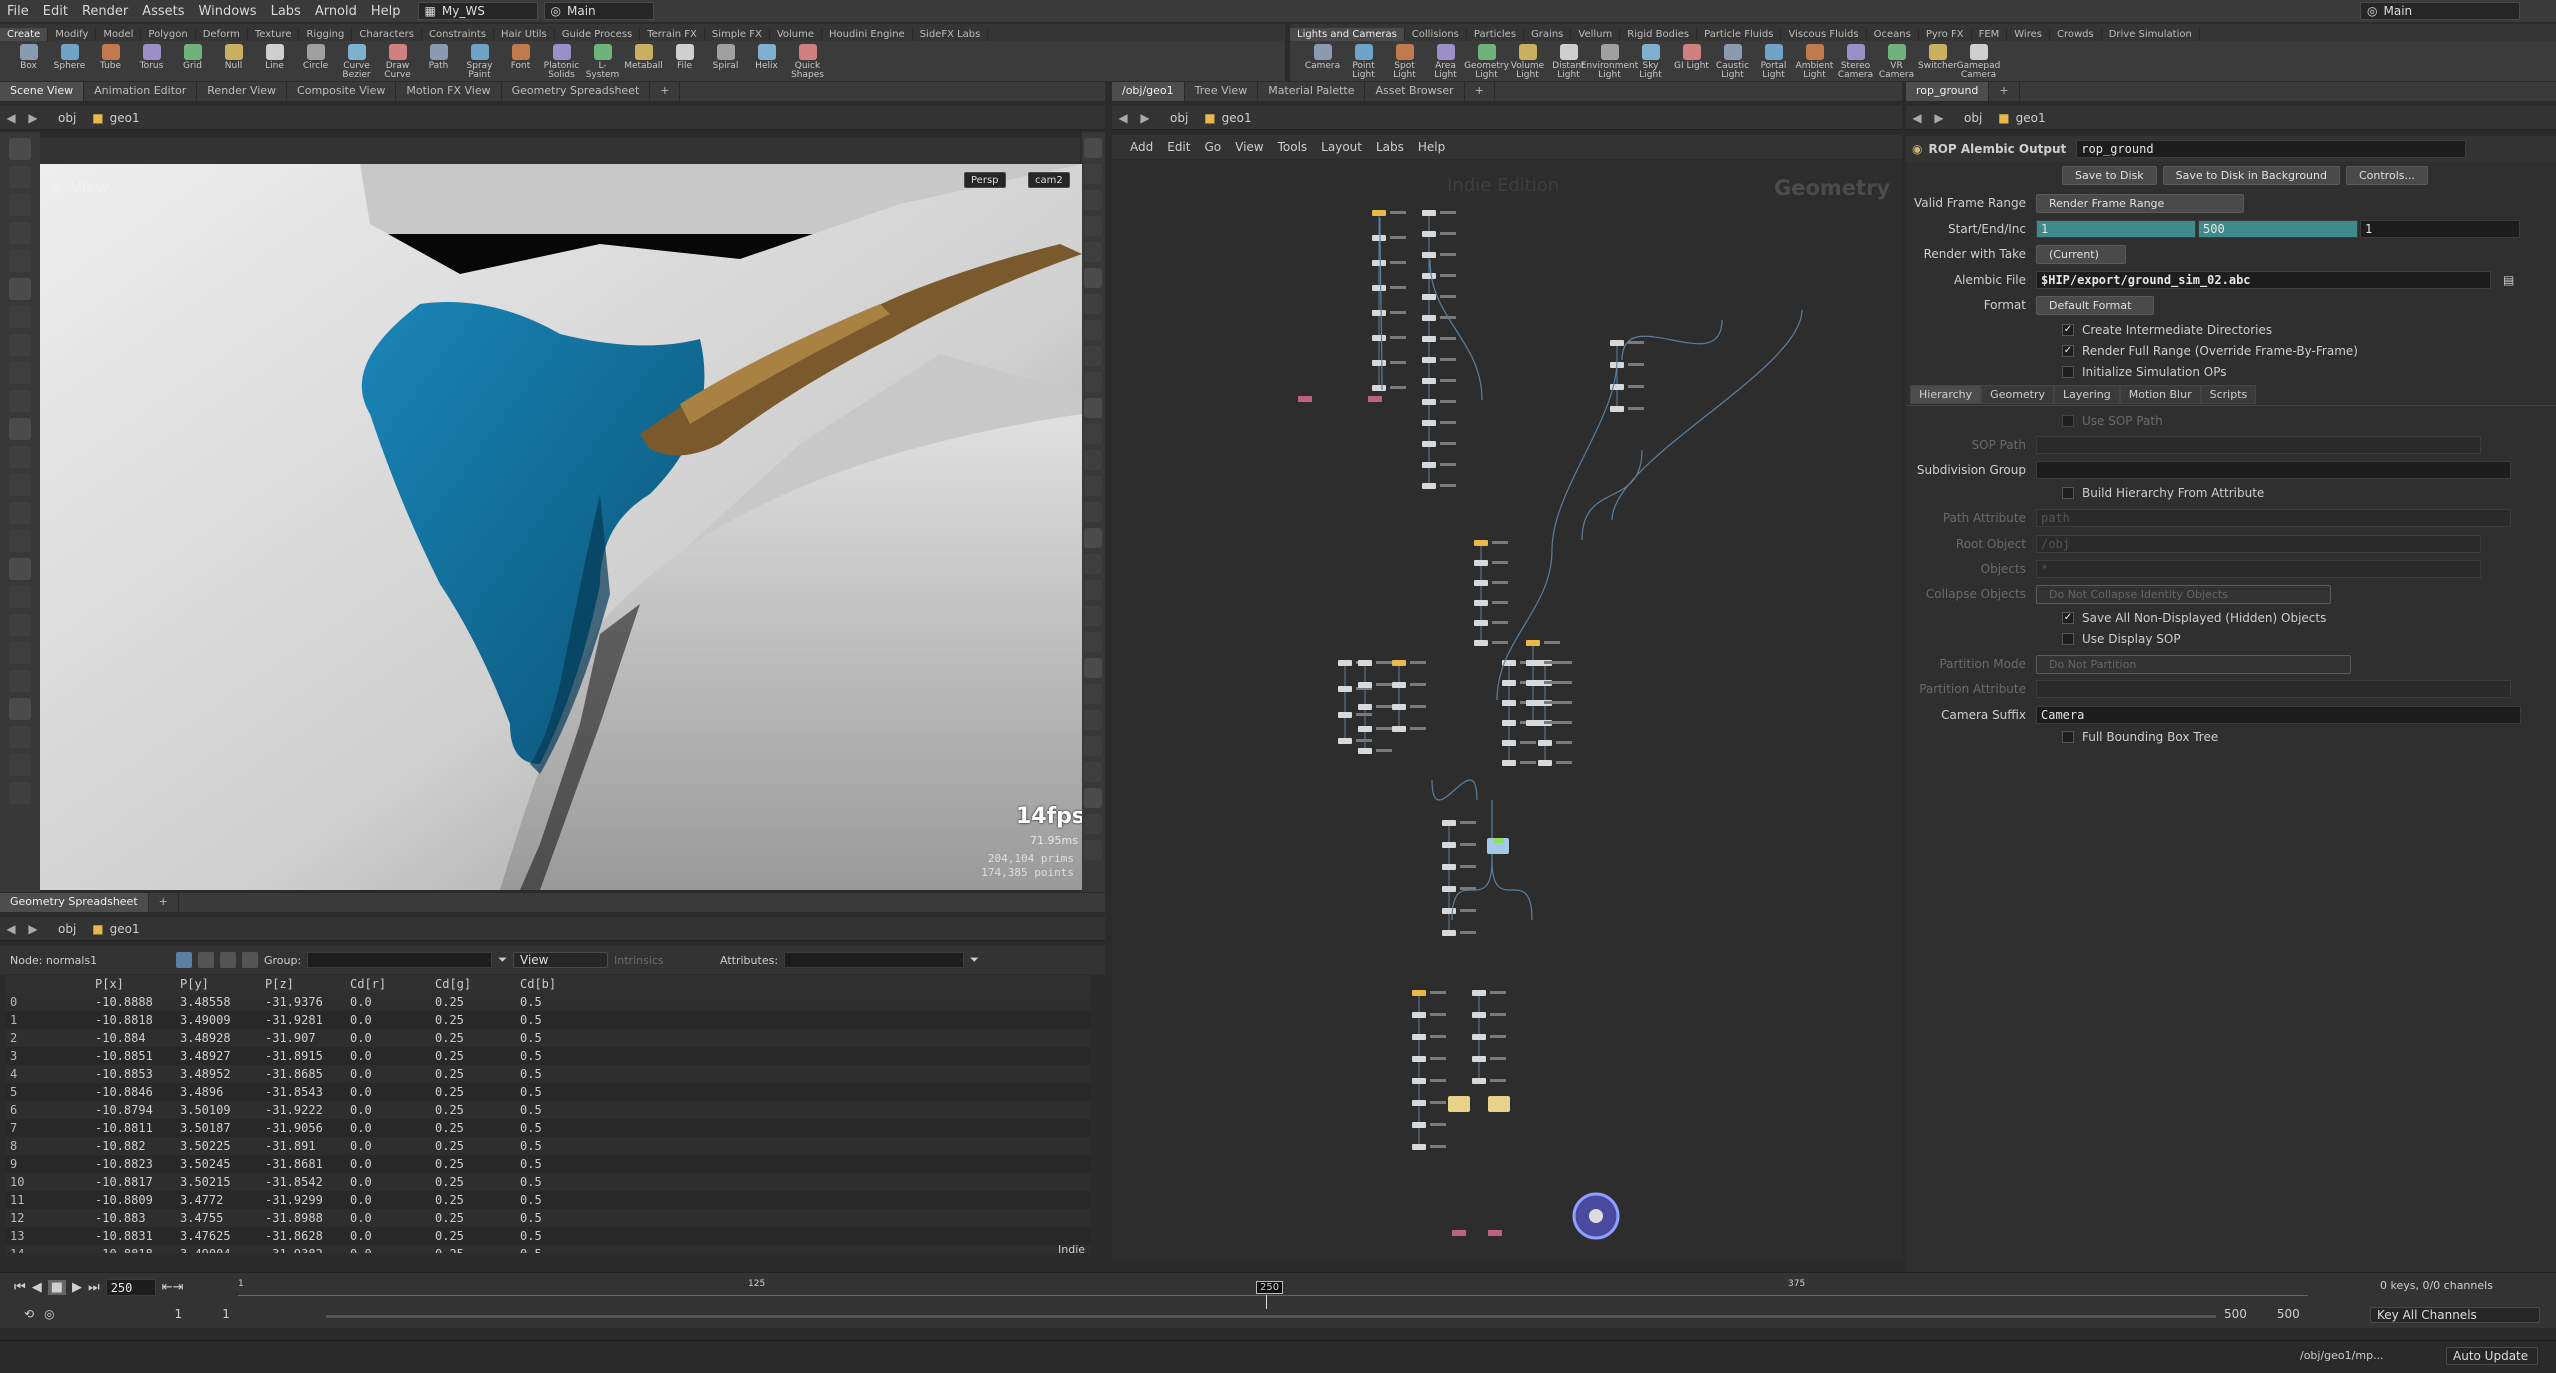 Image resolution: width=2556 pixels, height=1373 pixels. I want to click on tab-geometry-spreadsheet: Geometry Spreadsheet, so click(576, 91).